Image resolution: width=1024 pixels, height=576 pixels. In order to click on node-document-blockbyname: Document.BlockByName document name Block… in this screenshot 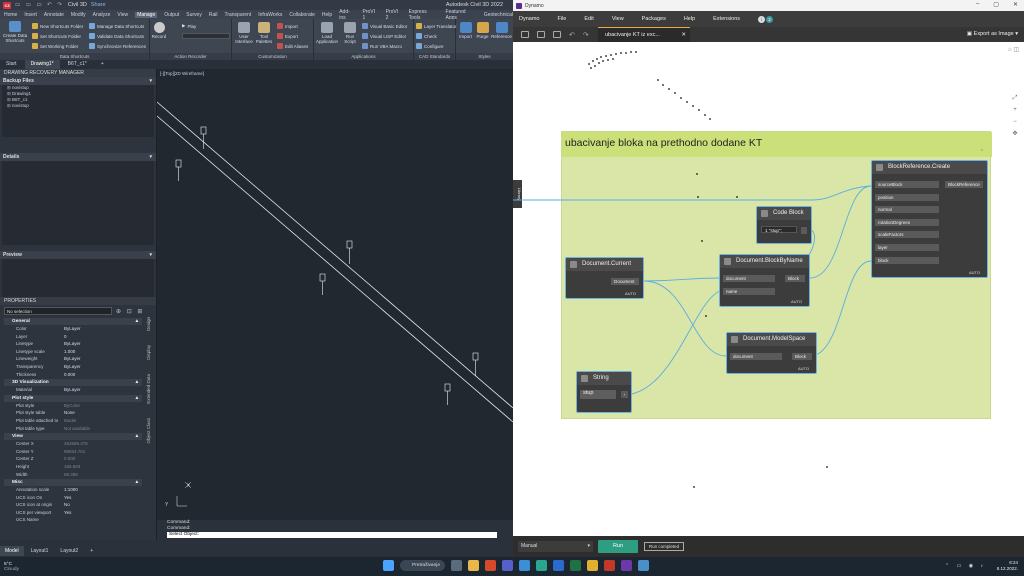, I will do `click(764, 280)`.